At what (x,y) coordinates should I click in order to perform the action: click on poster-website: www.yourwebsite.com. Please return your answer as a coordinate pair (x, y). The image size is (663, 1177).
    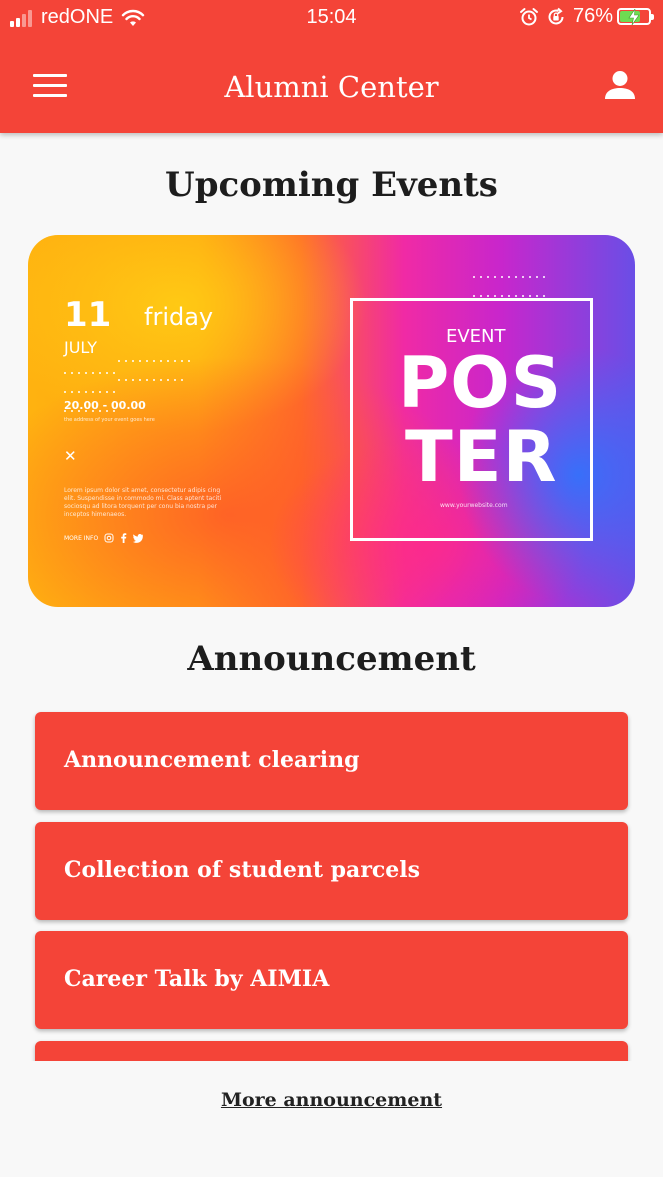
    Looking at the image, I should click on (474, 505).